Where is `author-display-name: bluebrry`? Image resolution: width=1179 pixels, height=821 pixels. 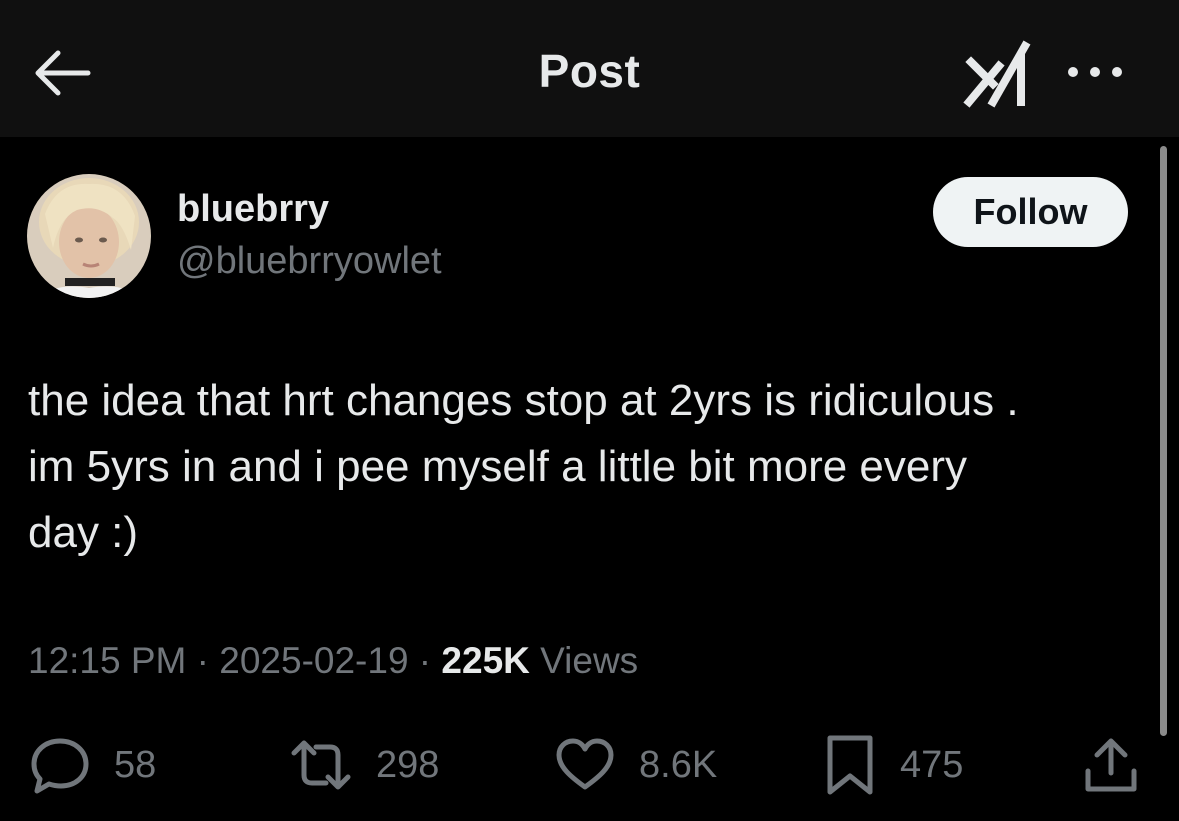
author-display-name: bluebrry is located at coordinates (253, 209).